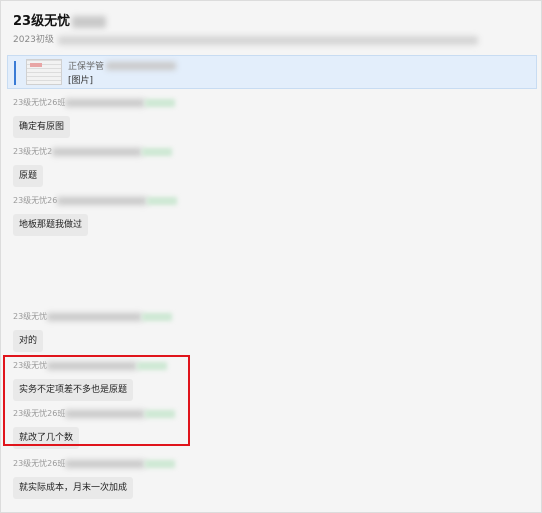  I want to click on chat-subtitle: 2023初级, so click(245, 40).